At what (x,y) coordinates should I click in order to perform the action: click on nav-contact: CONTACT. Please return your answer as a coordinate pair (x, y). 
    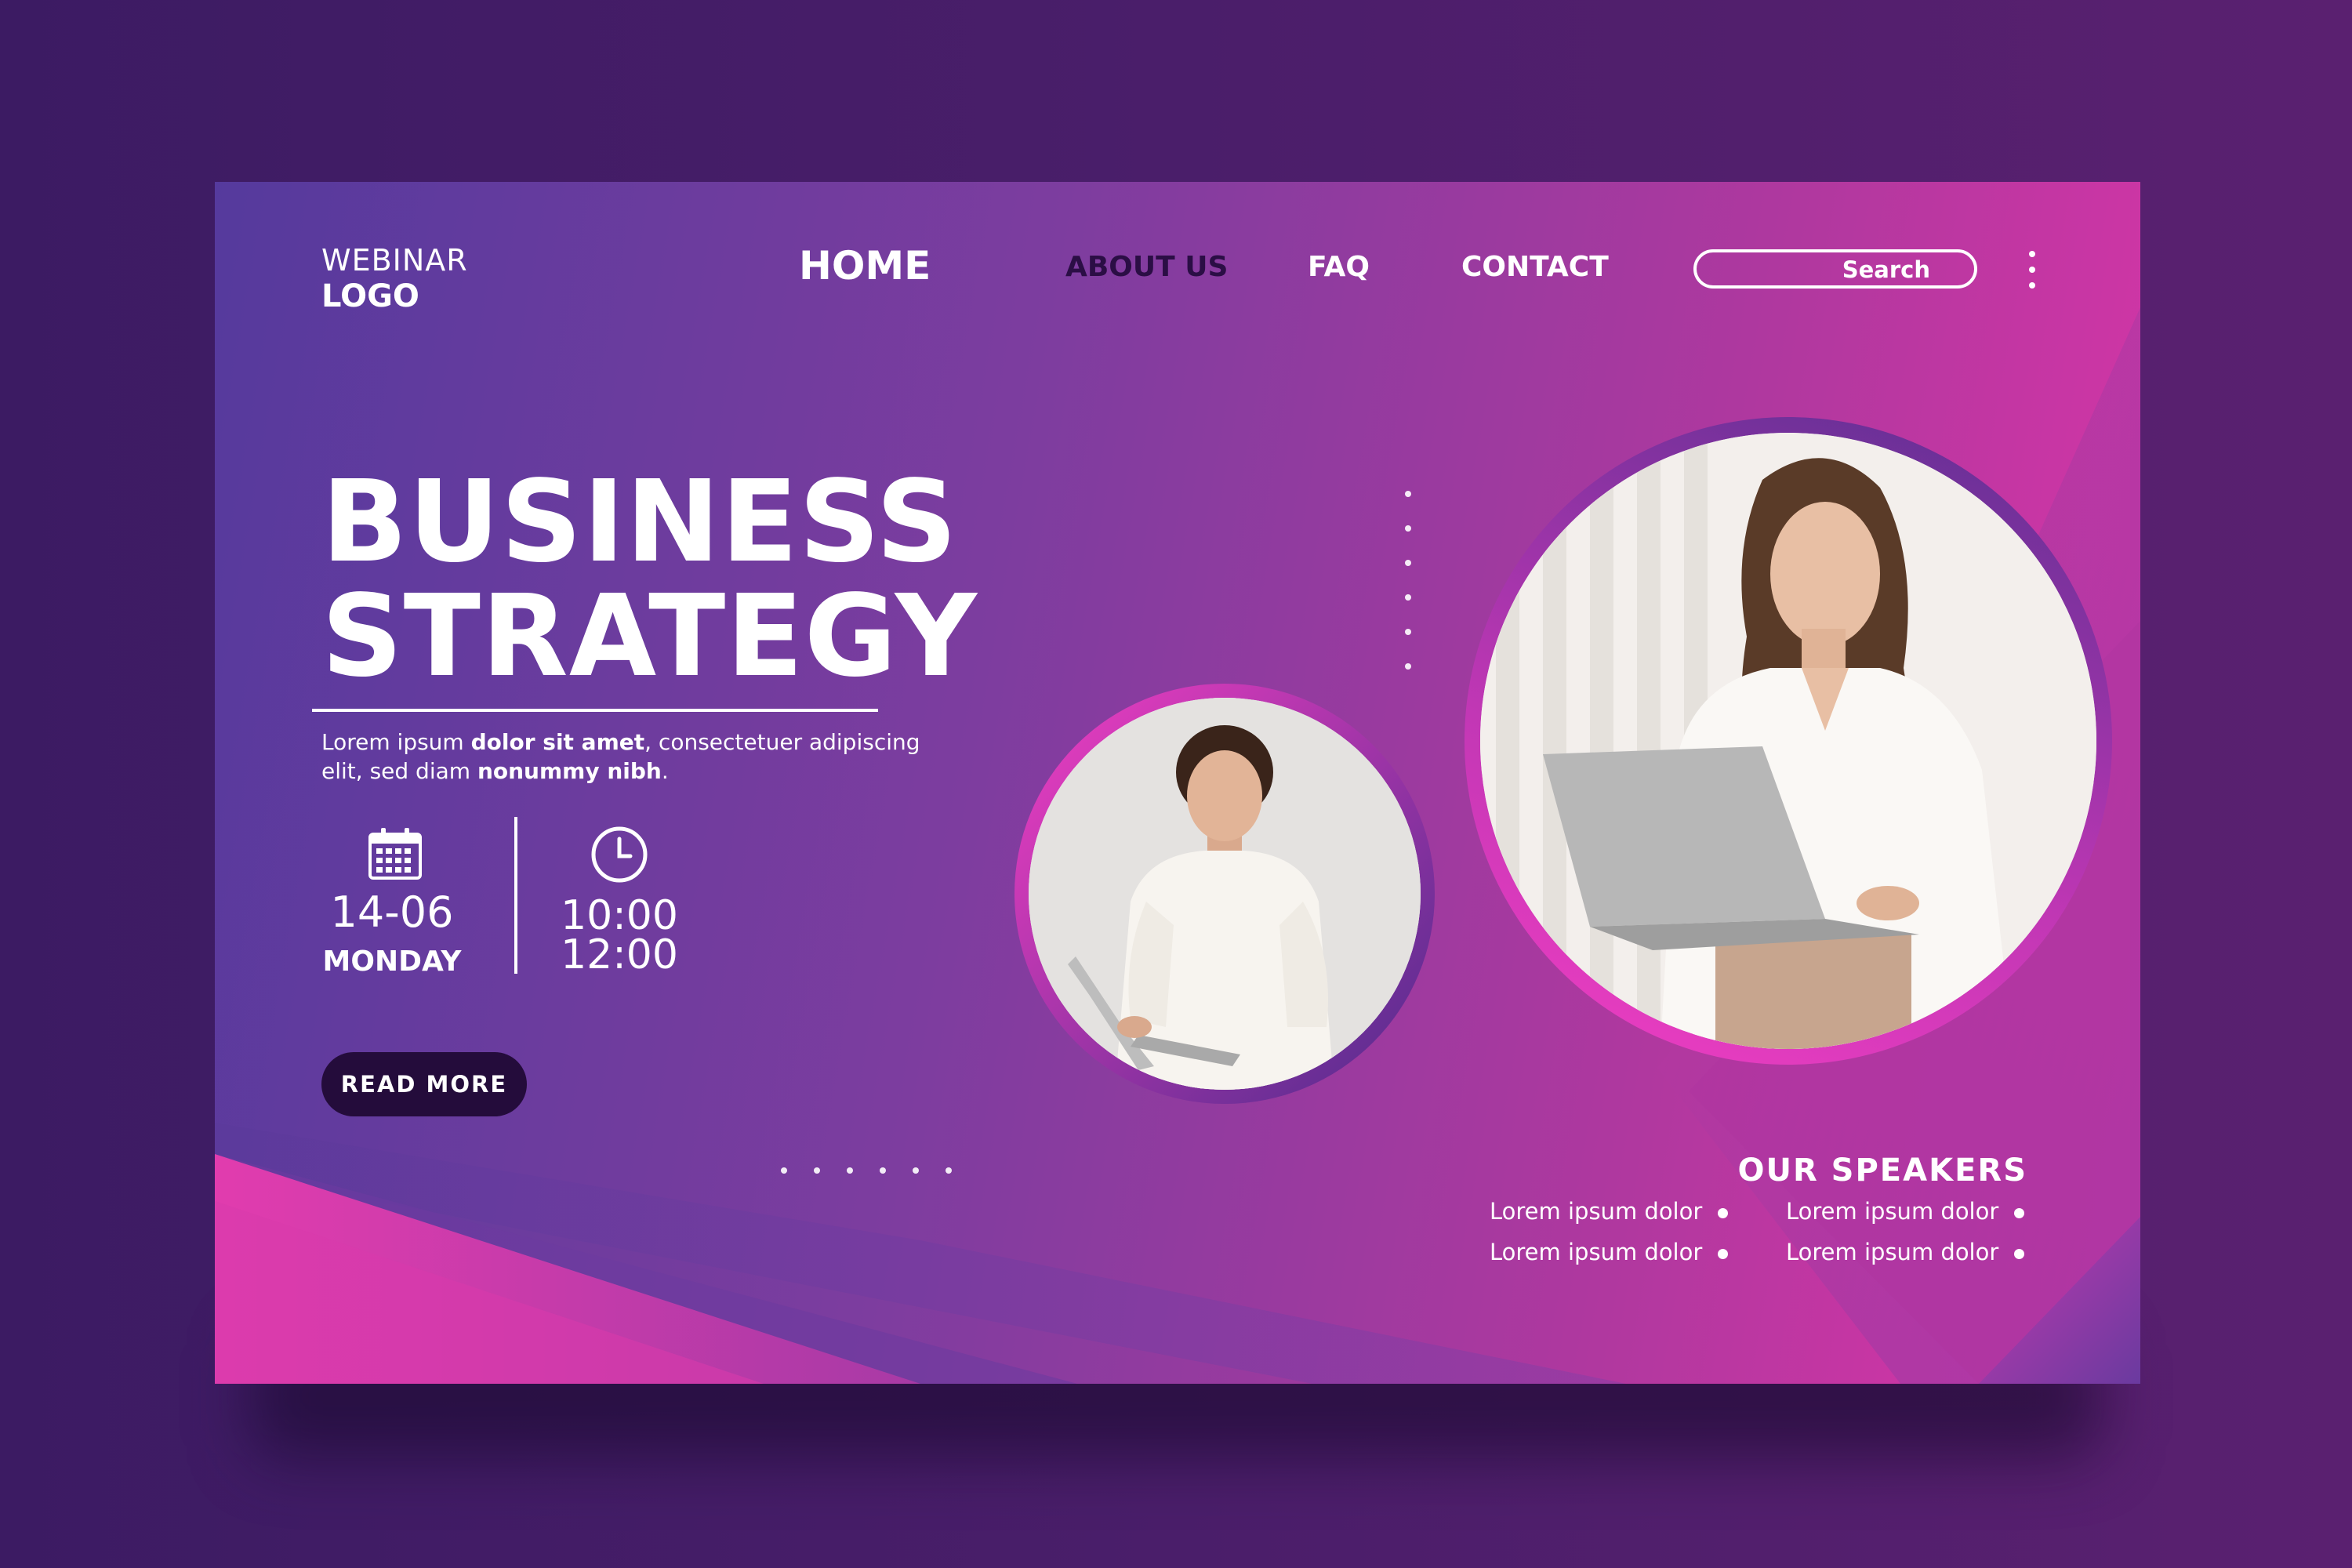
    Looking at the image, I should click on (1535, 267).